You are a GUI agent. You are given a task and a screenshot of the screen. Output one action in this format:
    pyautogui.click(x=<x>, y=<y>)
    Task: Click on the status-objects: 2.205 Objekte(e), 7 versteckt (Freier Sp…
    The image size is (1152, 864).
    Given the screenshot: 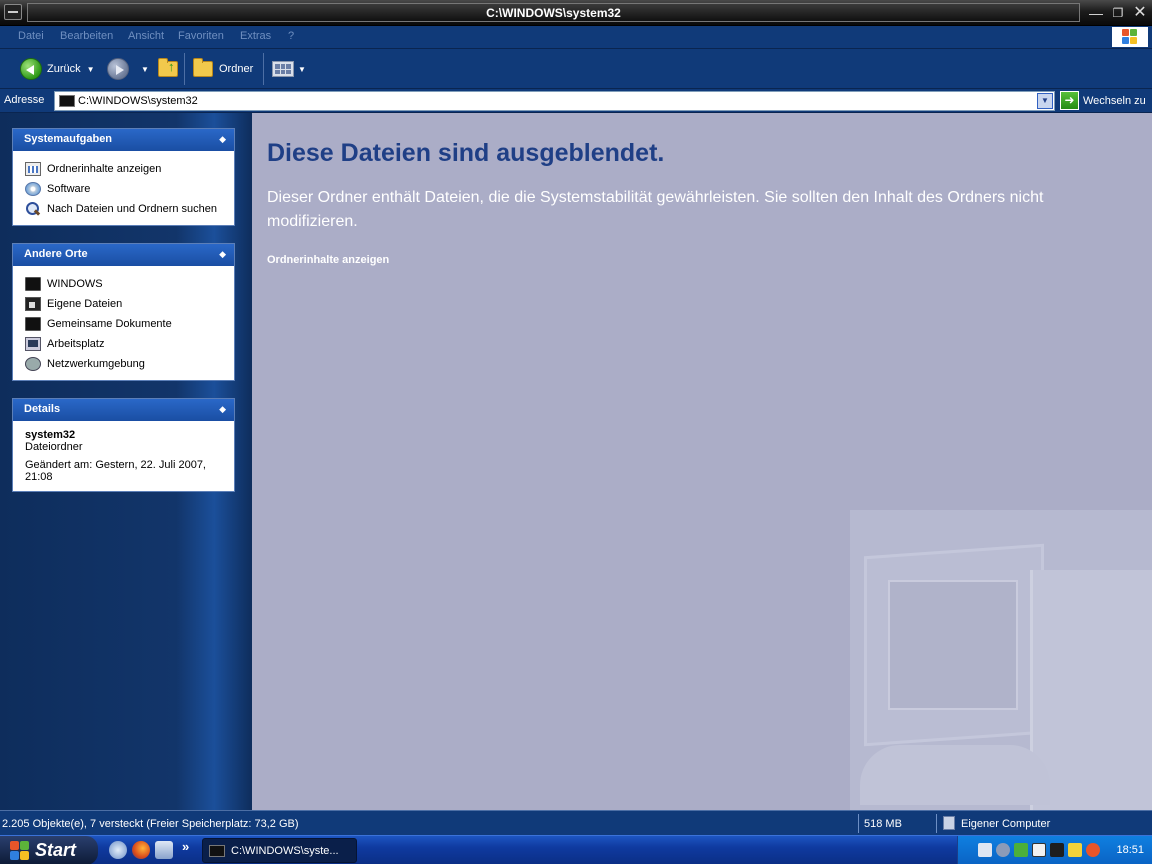 What is the action you would take?
    pyautogui.click(x=150, y=824)
    